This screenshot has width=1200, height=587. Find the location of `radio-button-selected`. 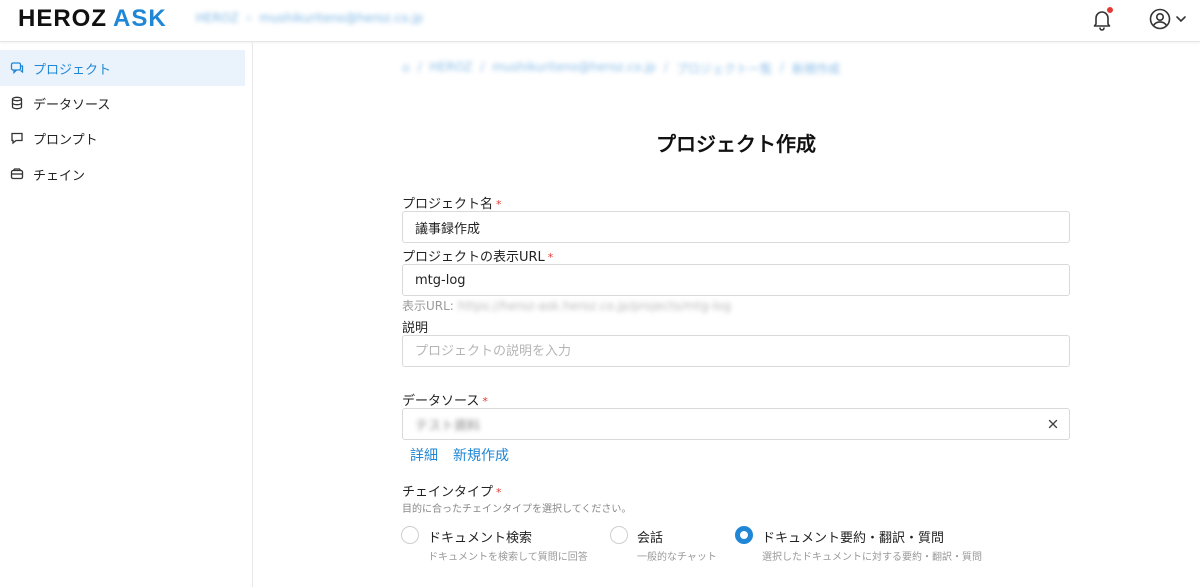

radio-button-selected is located at coordinates (744, 535).